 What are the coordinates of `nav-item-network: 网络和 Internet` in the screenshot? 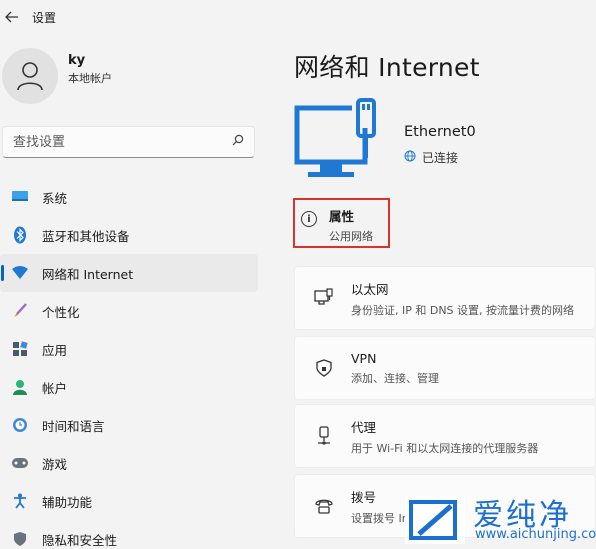 It's located at (129, 273).